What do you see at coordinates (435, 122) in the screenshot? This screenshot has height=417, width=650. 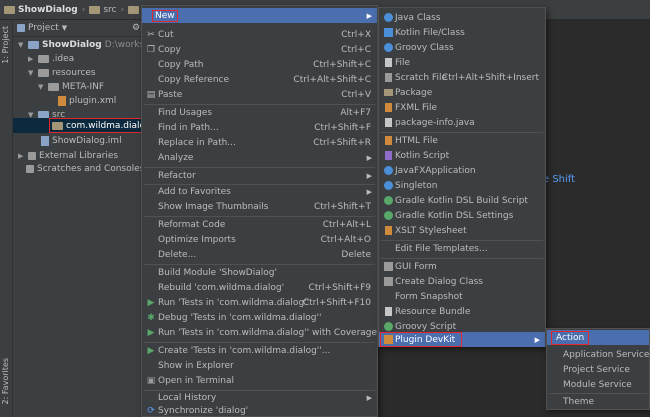 I see `menu-item-label: package-info.java` at bounding box center [435, 122].